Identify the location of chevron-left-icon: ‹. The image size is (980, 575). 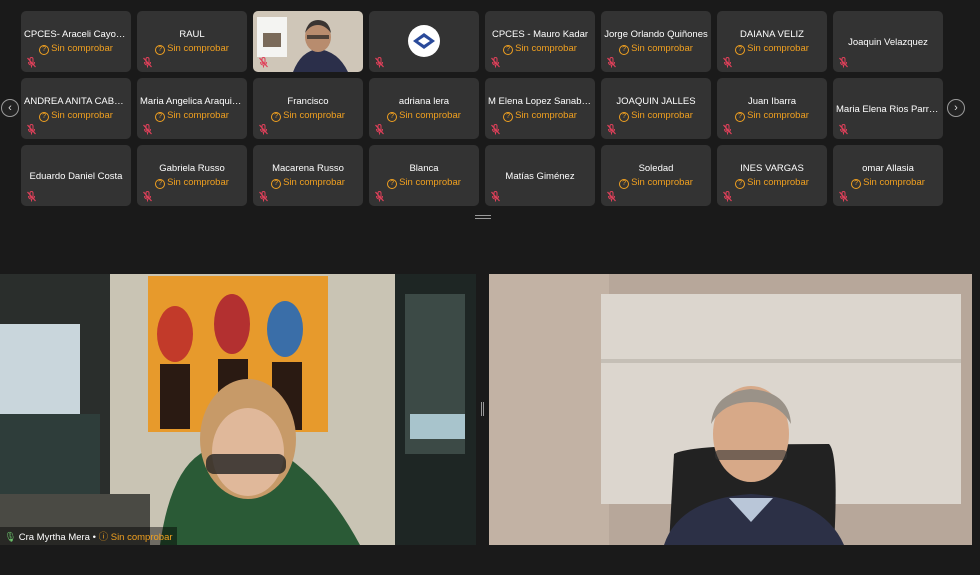
(10, 108).